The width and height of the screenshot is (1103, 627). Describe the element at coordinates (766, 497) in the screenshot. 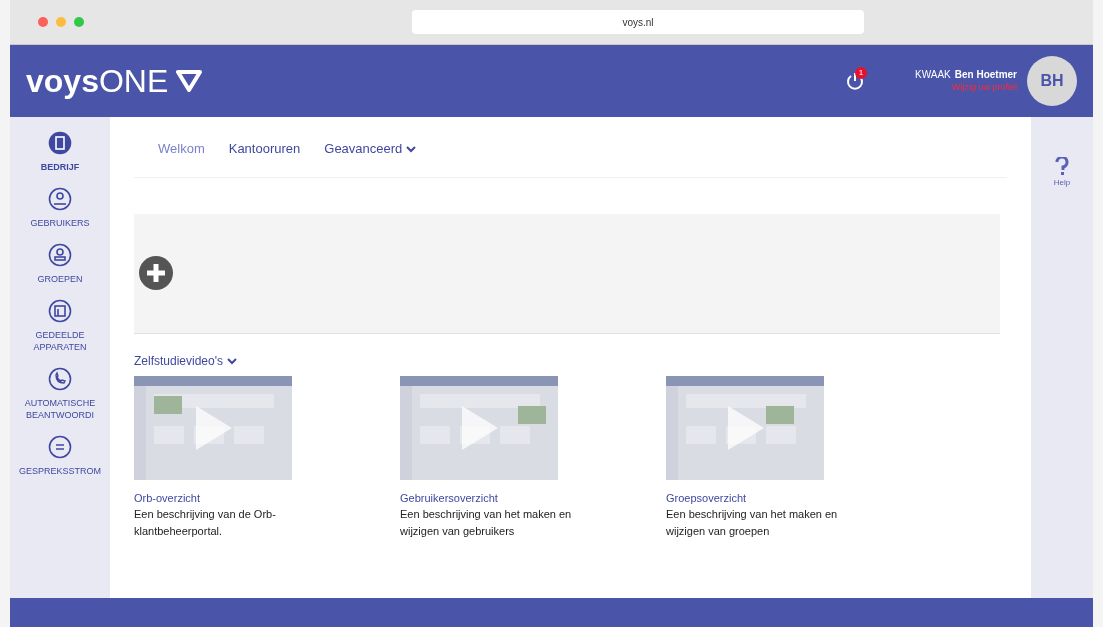

I see `video-title: Groepsoverzicht` at that location.